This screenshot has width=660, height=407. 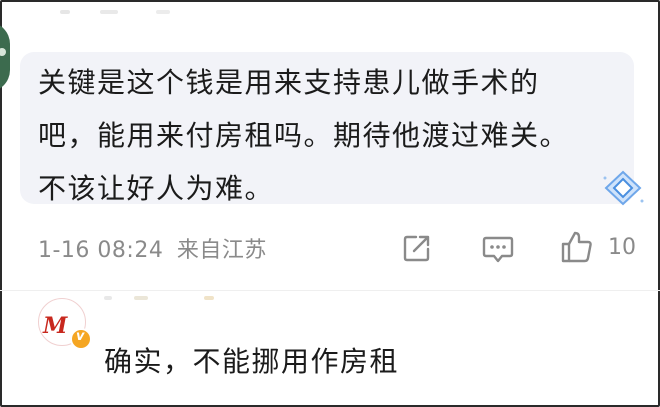 What do you see at coordinates (164, 299) in the screenshot?
I see `cropped-reply-username` at bounding box center [164, 299].